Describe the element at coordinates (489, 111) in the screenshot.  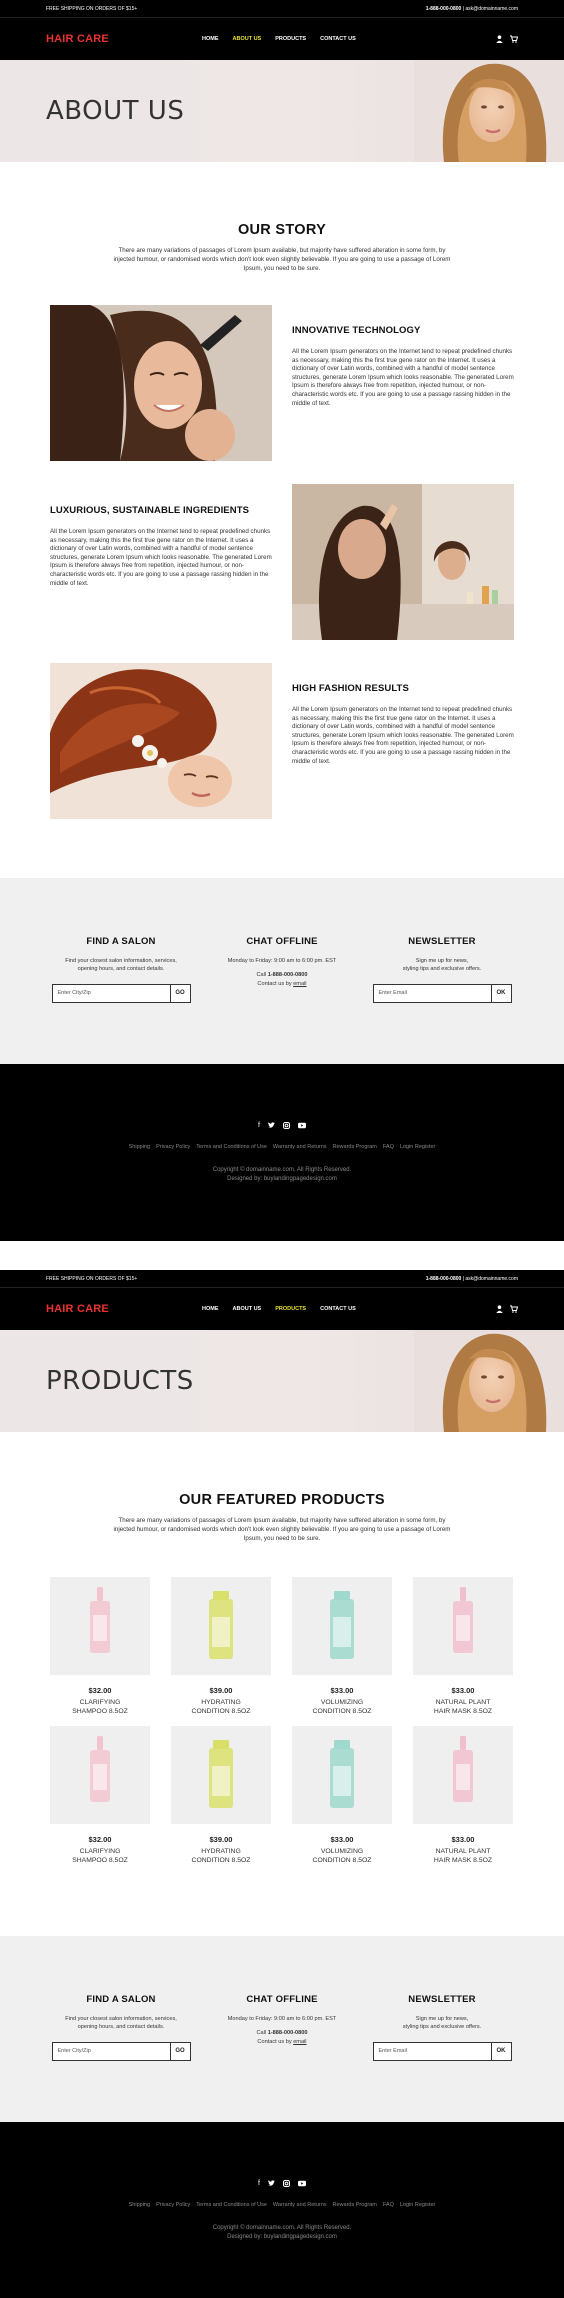
I see `hero-model-image` at that location.